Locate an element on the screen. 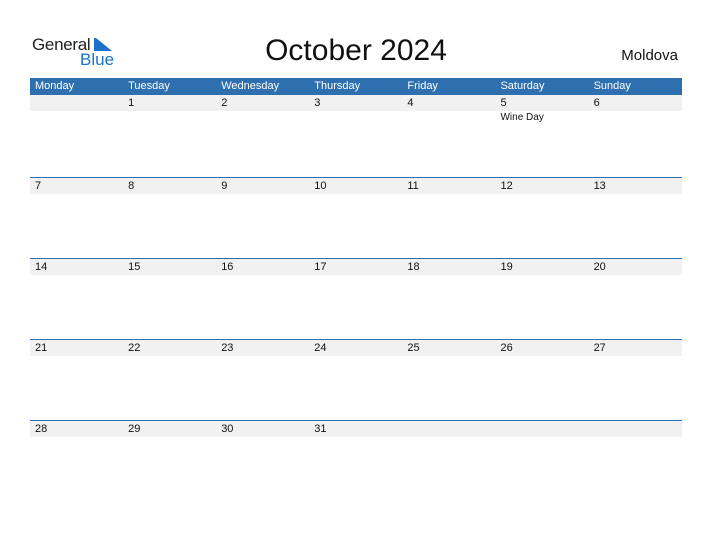  weekday-monday: Monday is located at coordinates (55, 86).